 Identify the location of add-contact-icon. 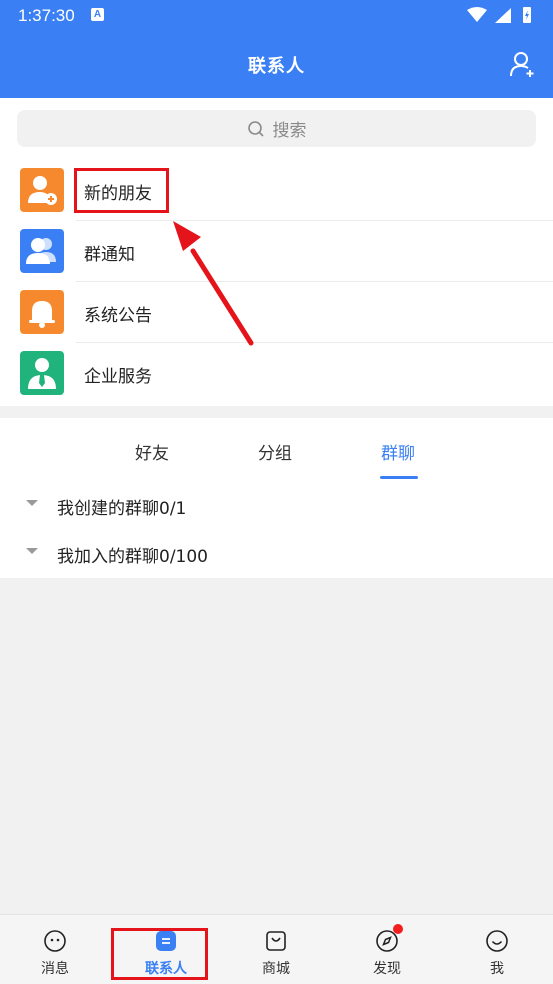
(523, 64).